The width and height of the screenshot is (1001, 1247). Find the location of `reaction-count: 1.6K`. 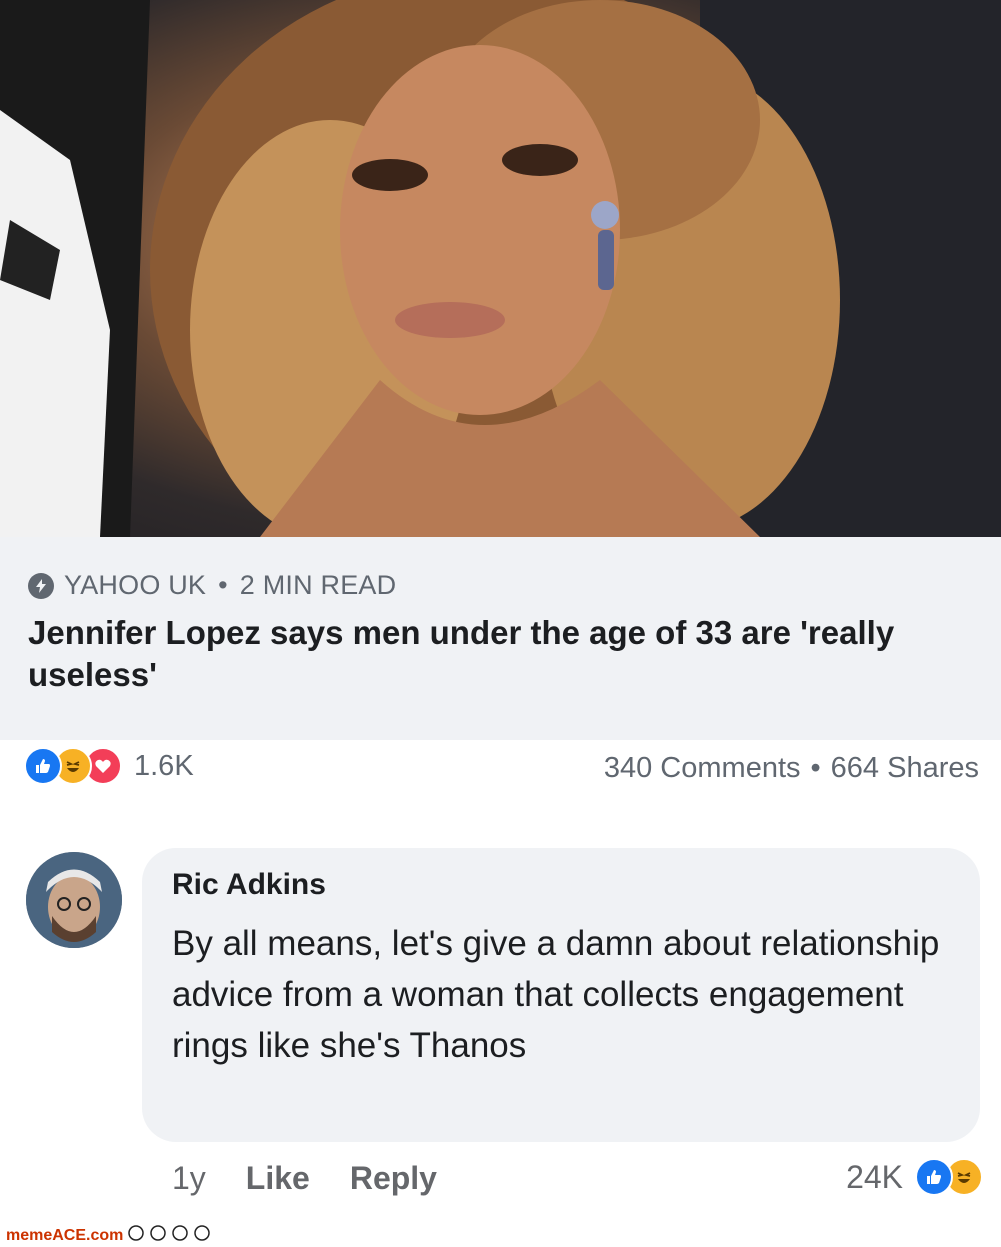

reaction-count: 1.6K is located at coordinates (164, 765).